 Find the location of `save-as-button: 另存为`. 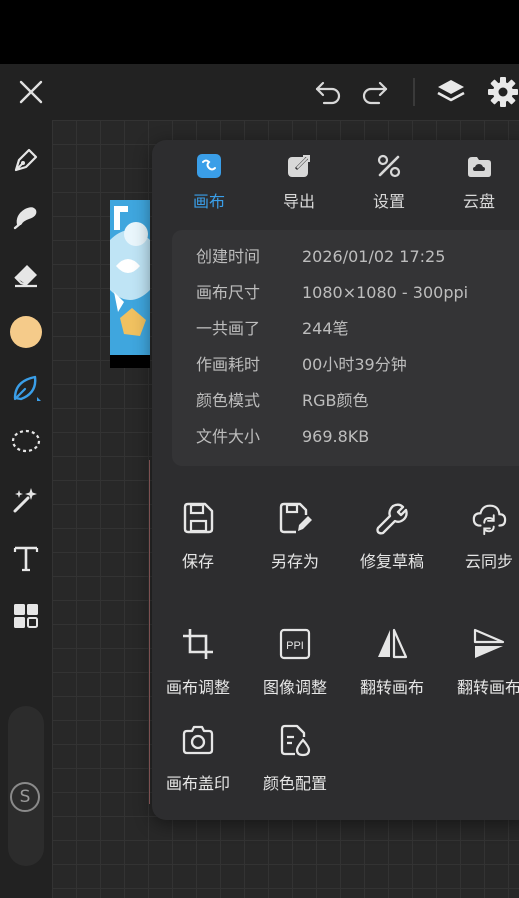

save-as-button: 另存为 is located at coordinates (295, 538).